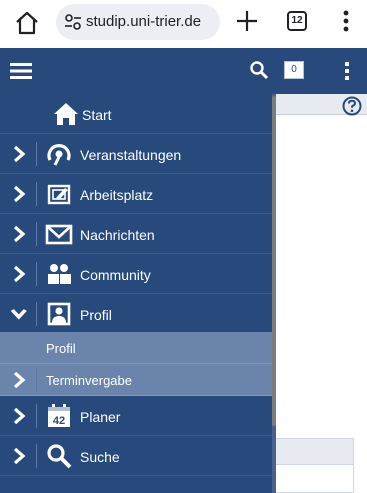  Describe the element at coordinates (59, 234) in the screenshot. I see `mail-icon` at that location.